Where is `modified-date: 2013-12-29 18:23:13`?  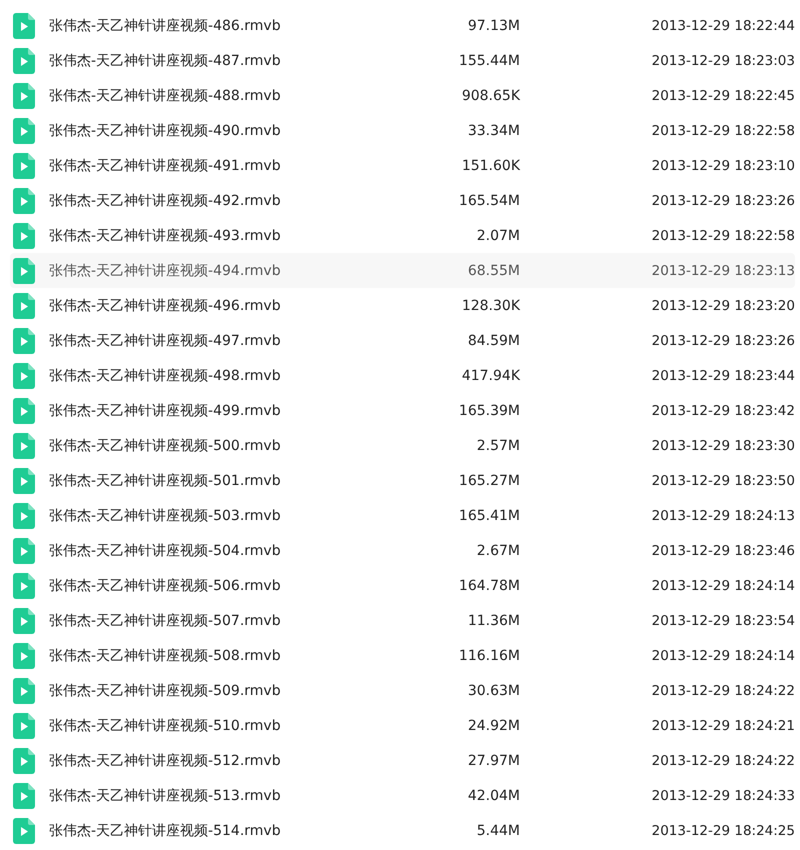 modified-date: 2013-12-29 18:23:13 is located at coordinates (723, 270).